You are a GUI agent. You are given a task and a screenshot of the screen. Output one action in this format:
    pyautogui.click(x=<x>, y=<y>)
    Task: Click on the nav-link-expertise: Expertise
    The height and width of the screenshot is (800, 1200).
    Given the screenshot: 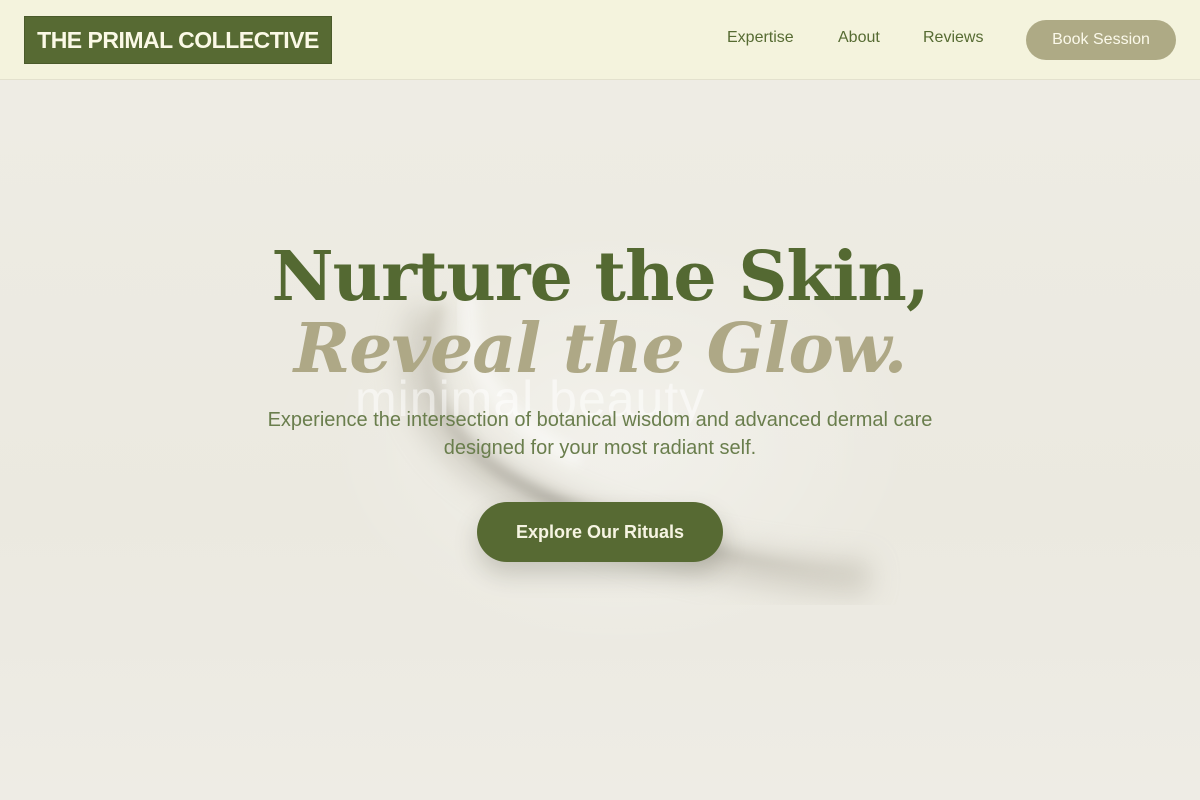 What is the action you would take?
    pyautogui.click(x=760, y=38)
    